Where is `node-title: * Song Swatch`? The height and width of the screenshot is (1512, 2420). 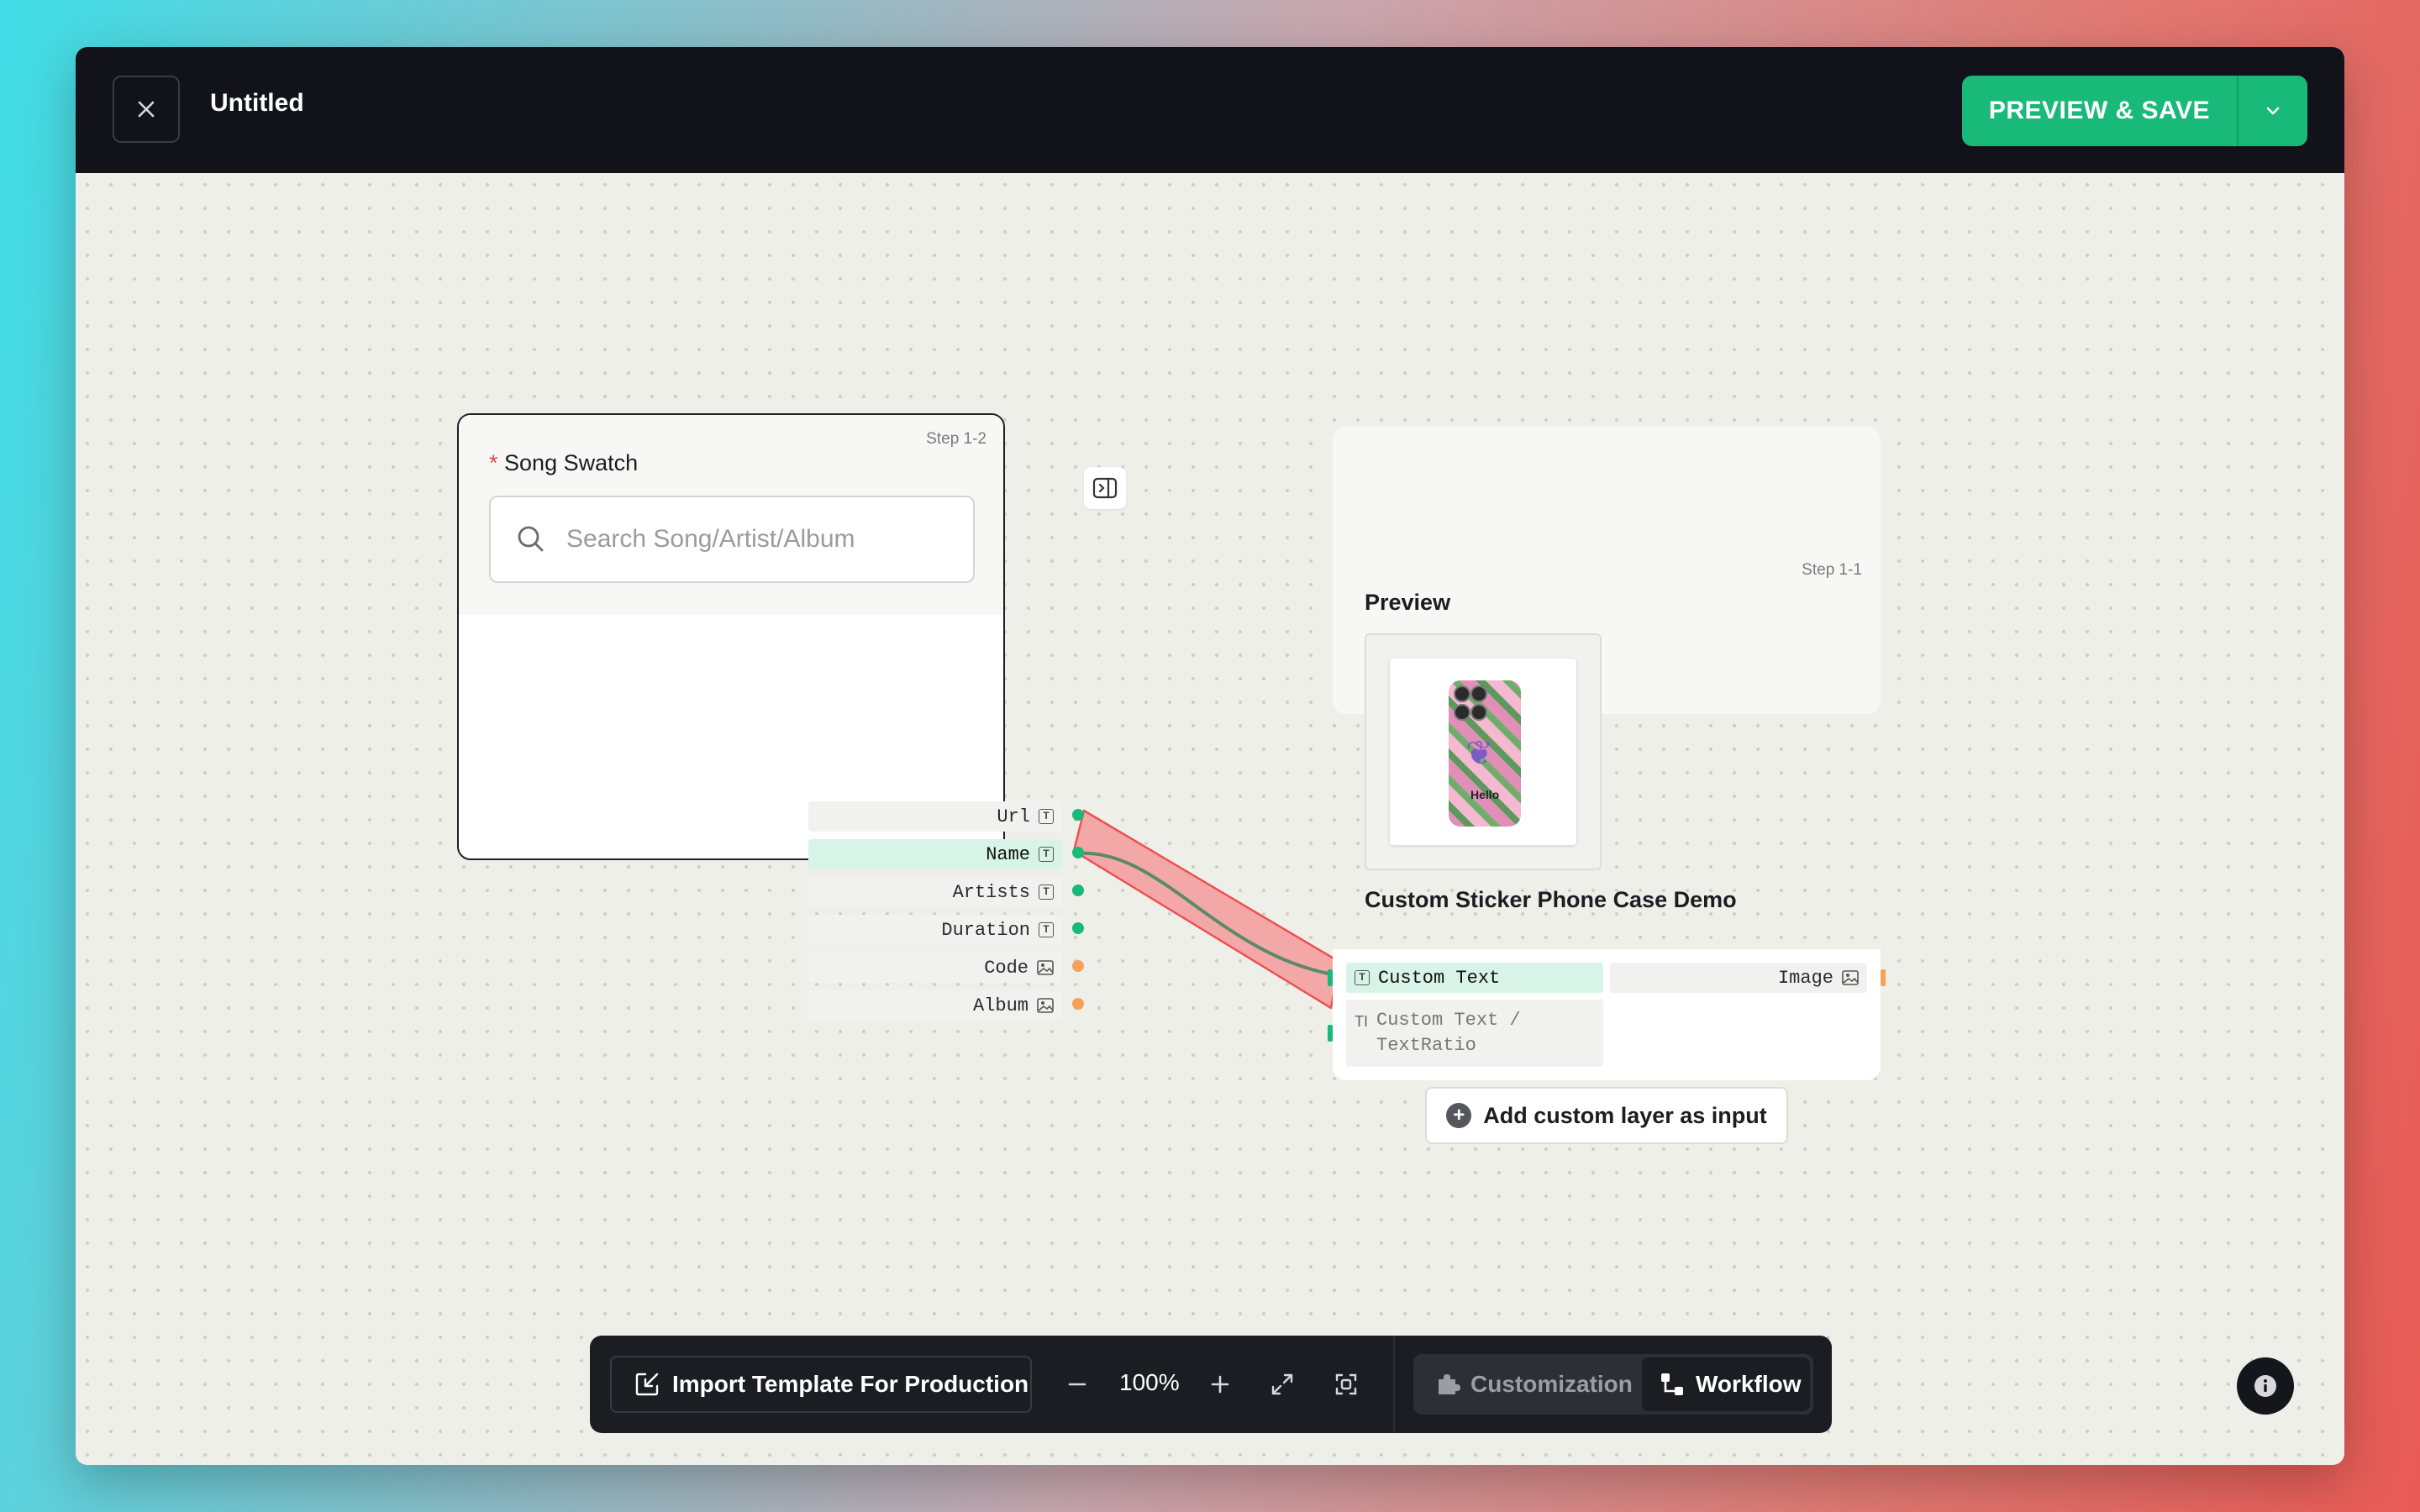 node-title: * Song Swatch is located at coordinates (563, 463).